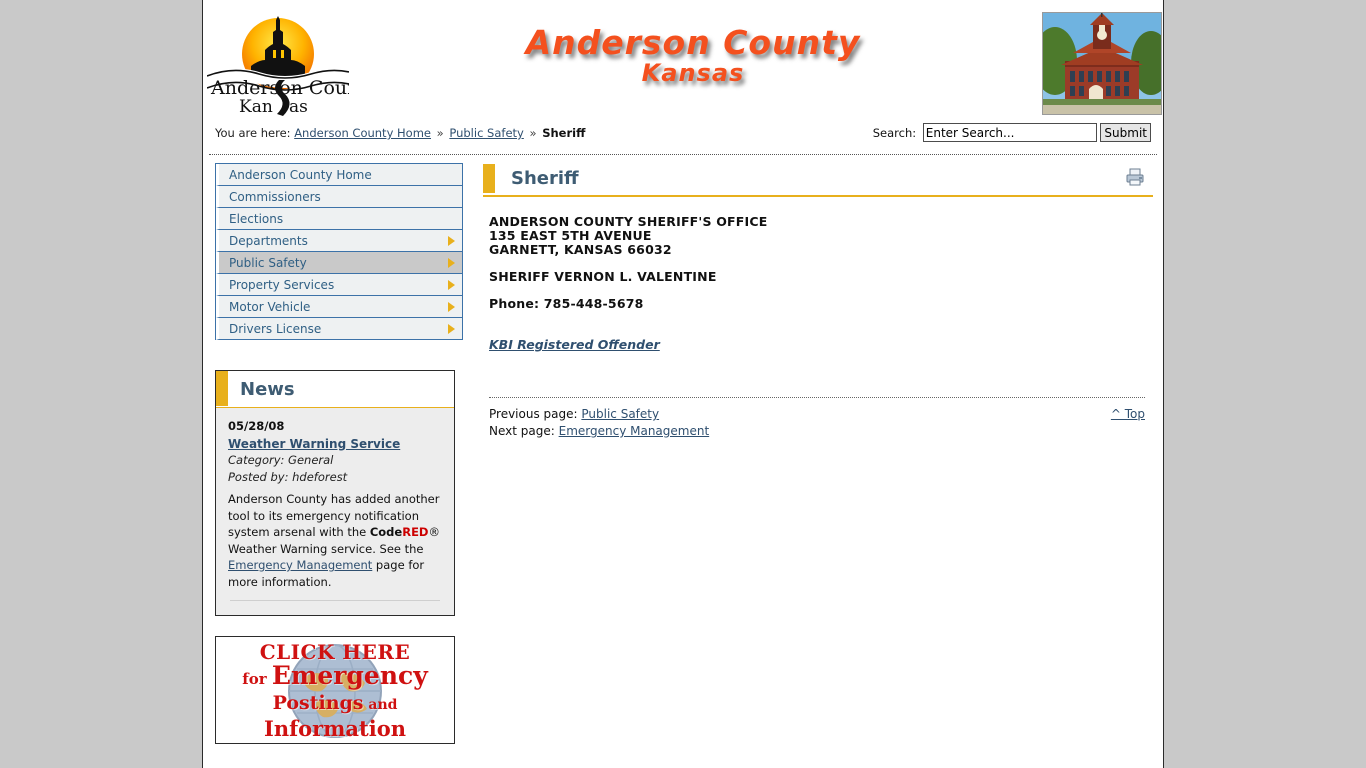 The width and height of the screenshot is (1366, 768). I want to click on codered-code: Code, so click(386, 532).